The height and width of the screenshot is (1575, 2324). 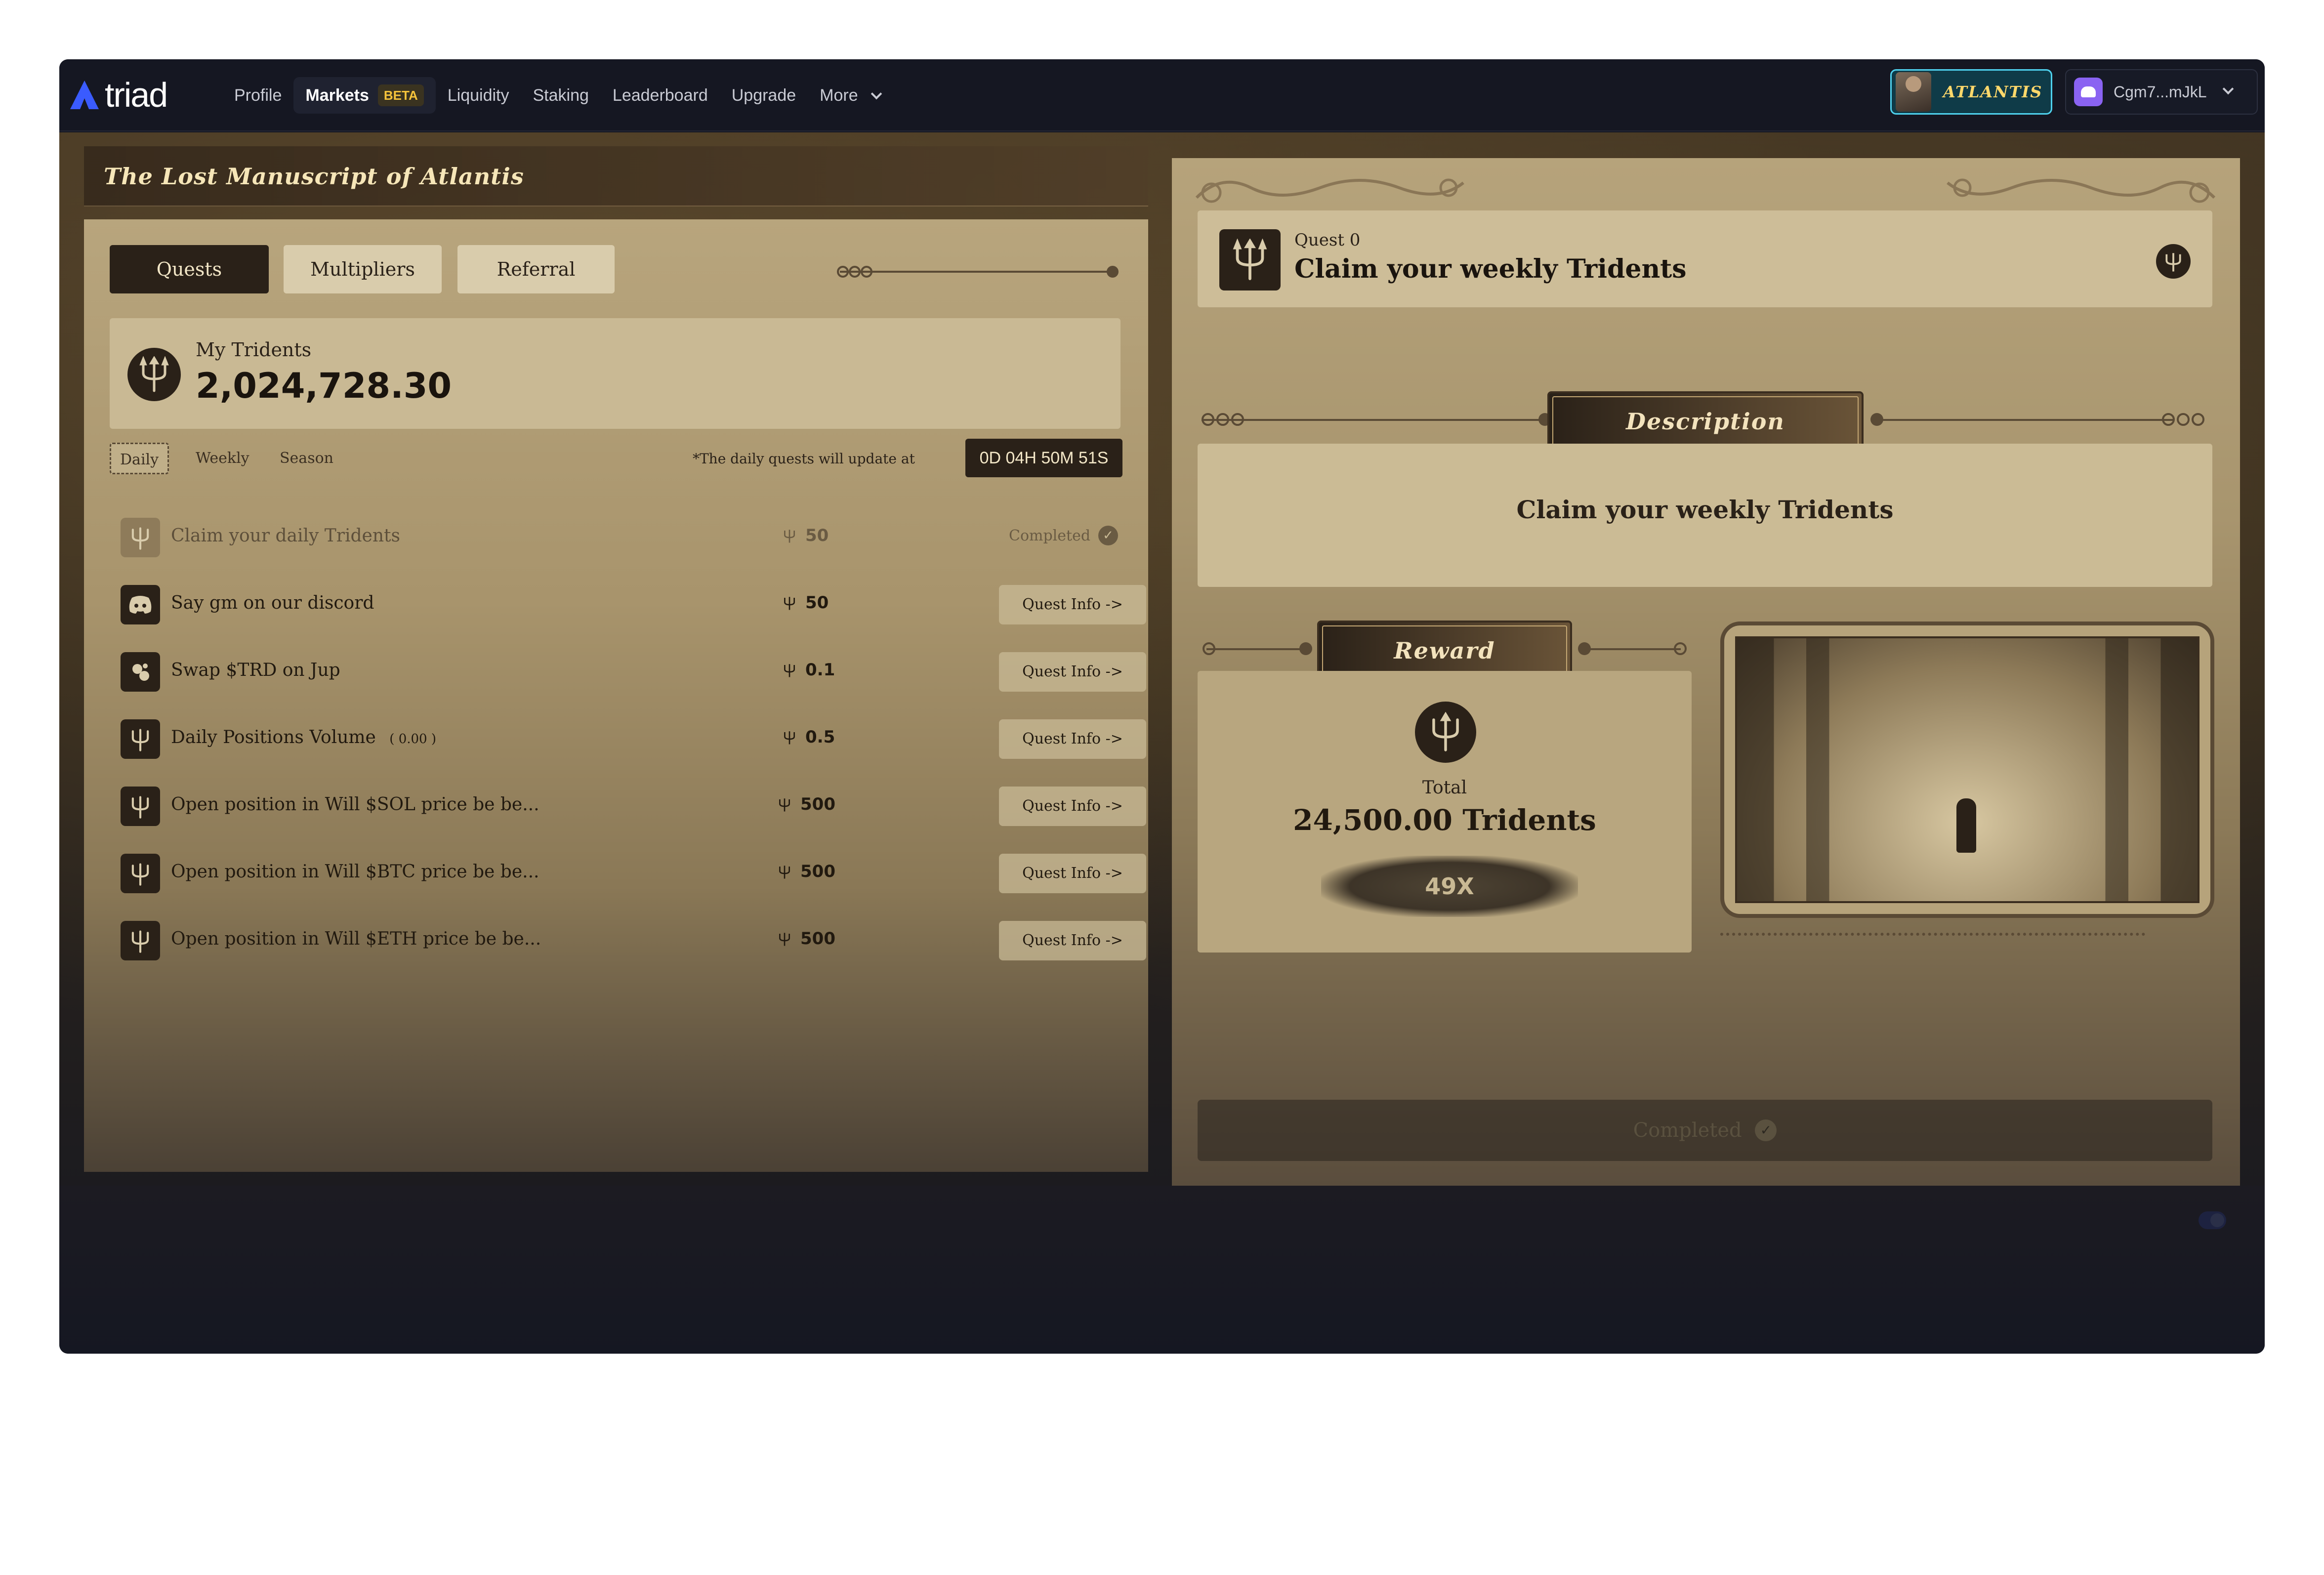 I want to click on description-label: Description, so click(x=1705, y=421).